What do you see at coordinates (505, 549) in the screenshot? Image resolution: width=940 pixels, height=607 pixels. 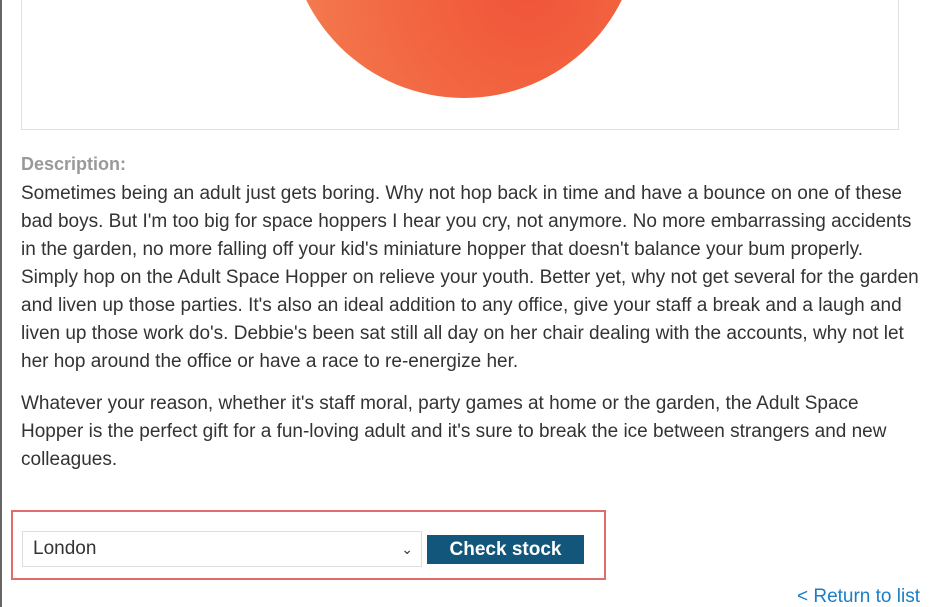 I see `check-stock-button: Check stock` at bounding box center [505, 549].